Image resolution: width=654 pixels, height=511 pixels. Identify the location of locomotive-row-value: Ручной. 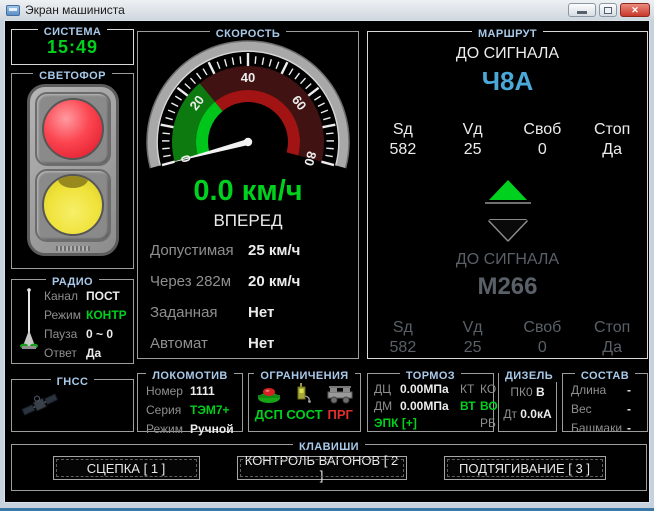
(212, 429).